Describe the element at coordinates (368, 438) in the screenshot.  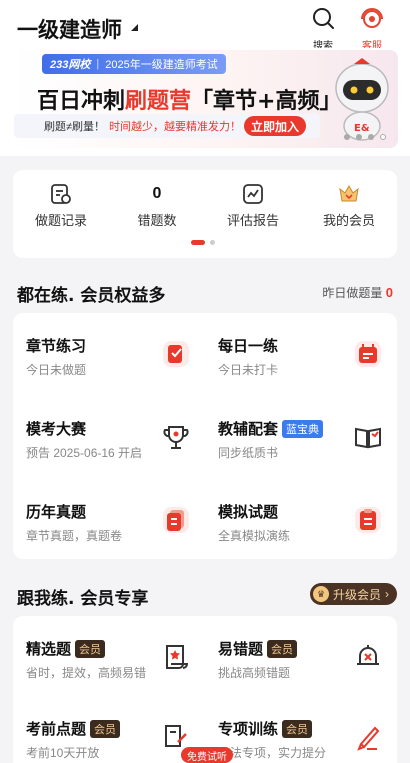
I see `open-book-icon` at that location.